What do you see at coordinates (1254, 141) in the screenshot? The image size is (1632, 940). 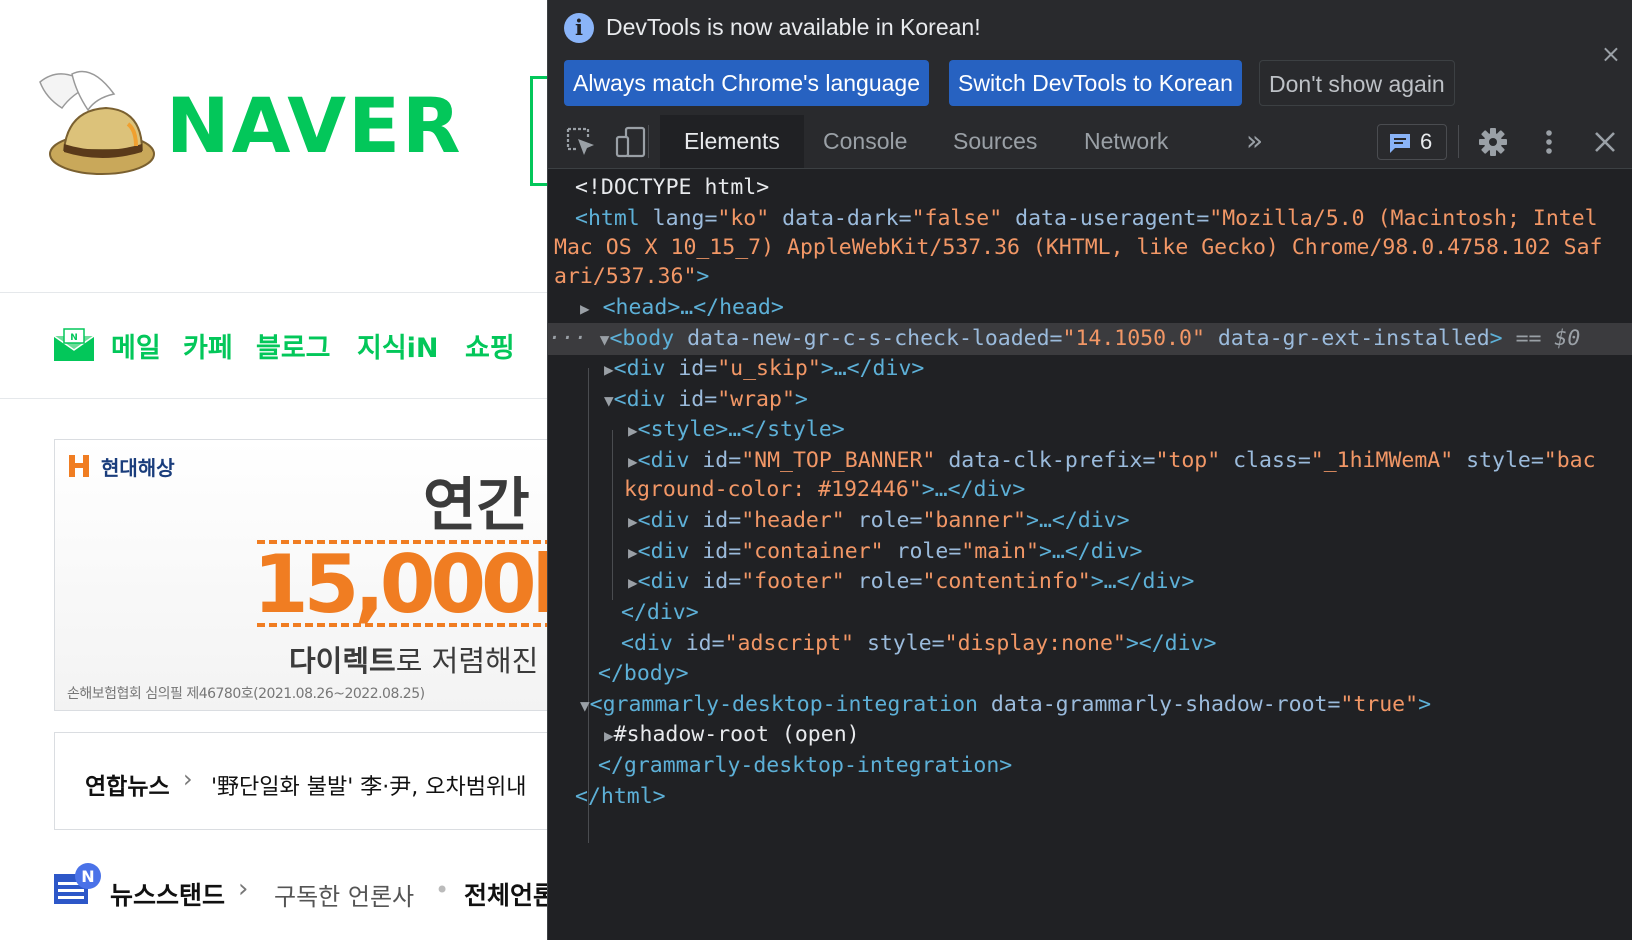 I see `more-tabs-icon: »` at bounding box center [1254, 141].